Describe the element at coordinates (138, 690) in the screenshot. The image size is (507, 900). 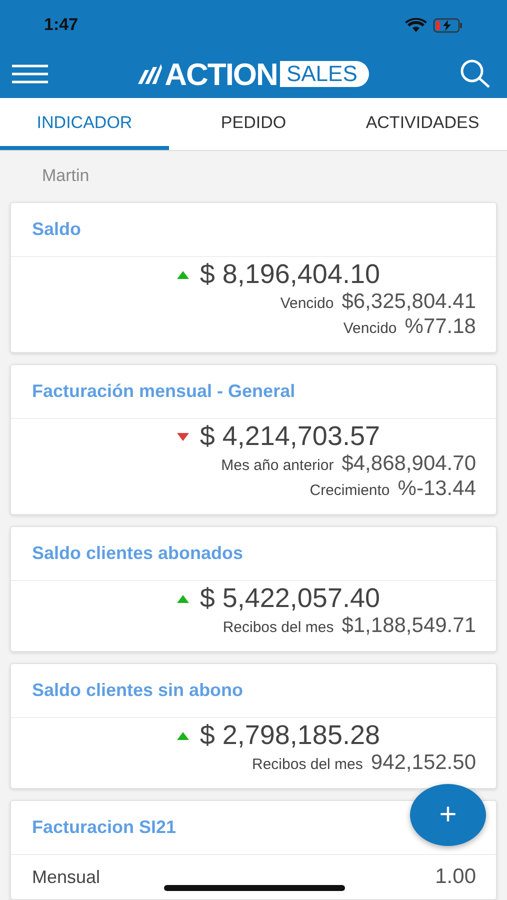
I see `card-title: Saldo clientes sin abono` at that location.